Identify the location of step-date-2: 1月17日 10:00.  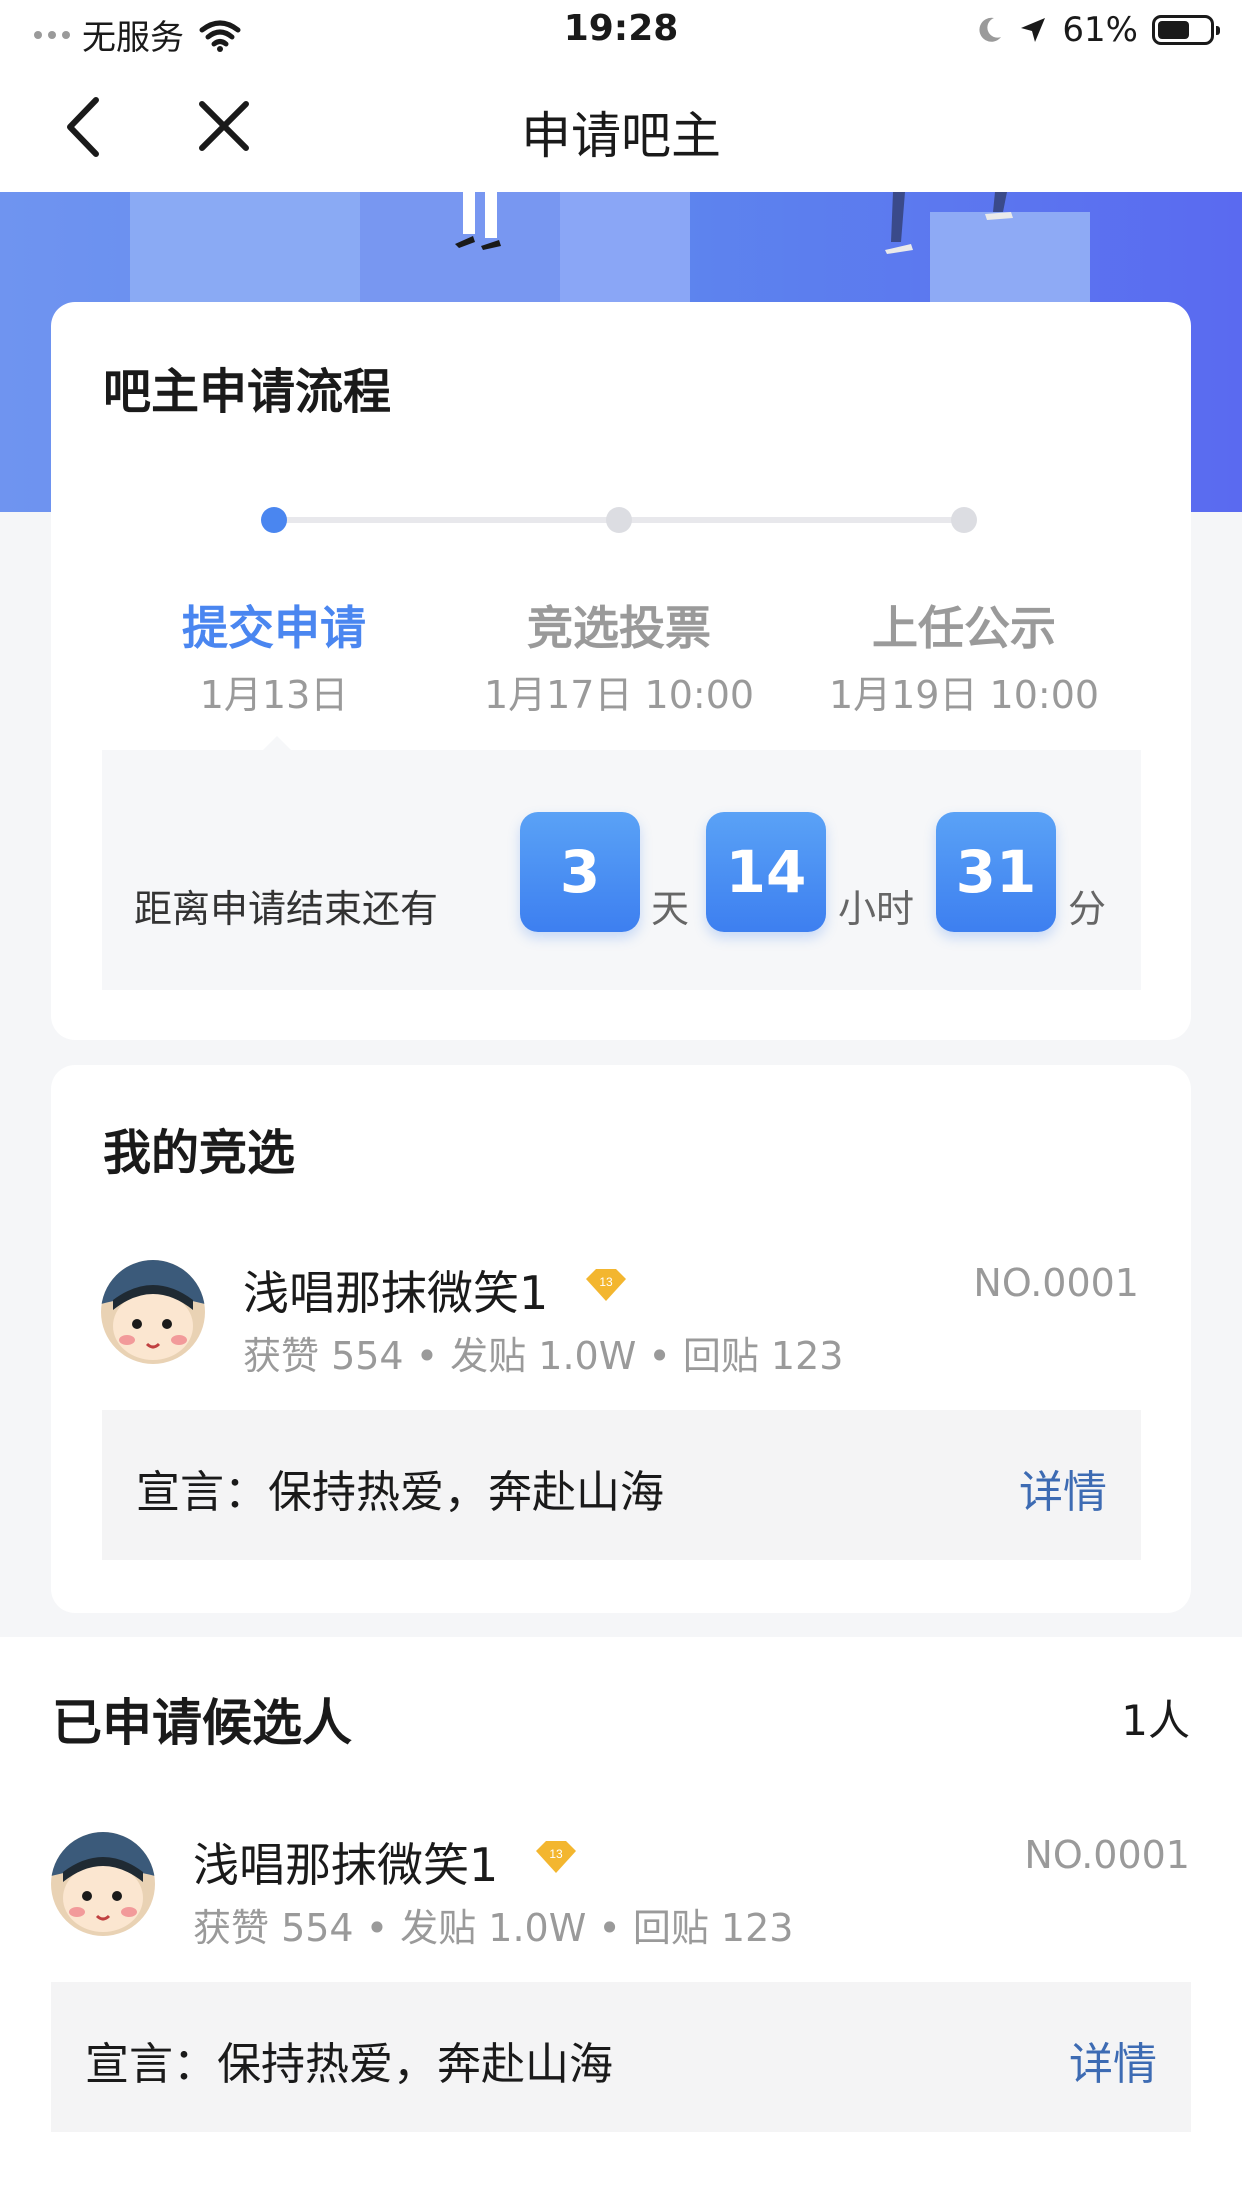
(619, 695).